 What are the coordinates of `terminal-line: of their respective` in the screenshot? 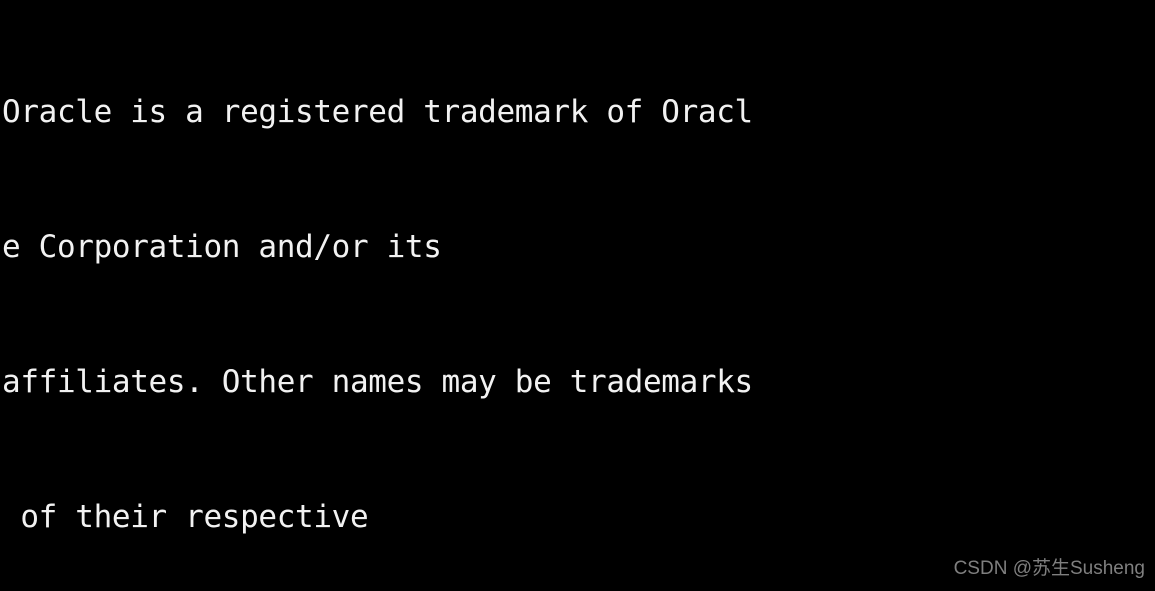 It's located at (185, 517).